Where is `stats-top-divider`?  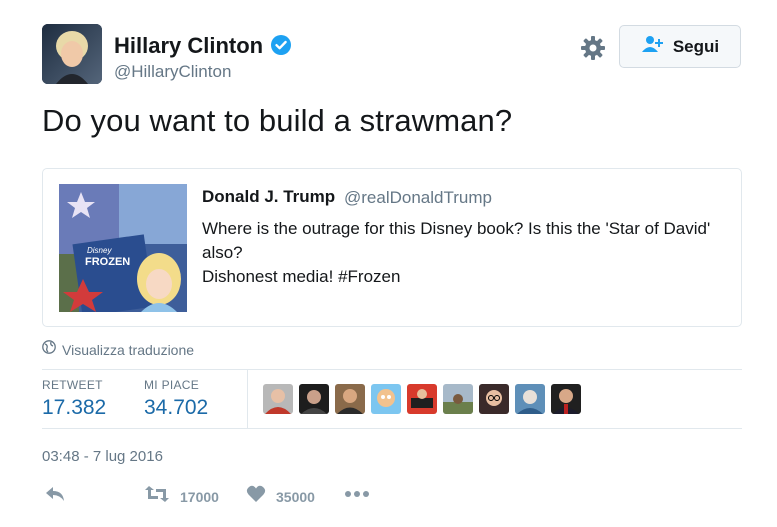
stats-top-divider is located at coordinates (392, 369).